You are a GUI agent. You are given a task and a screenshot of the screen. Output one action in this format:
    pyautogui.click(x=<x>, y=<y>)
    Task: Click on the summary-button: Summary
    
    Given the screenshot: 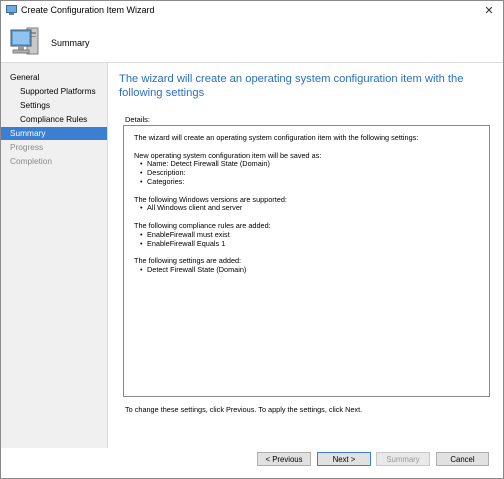 What is the action you would take?
    pyautogui.click(x=403, y=459)
    